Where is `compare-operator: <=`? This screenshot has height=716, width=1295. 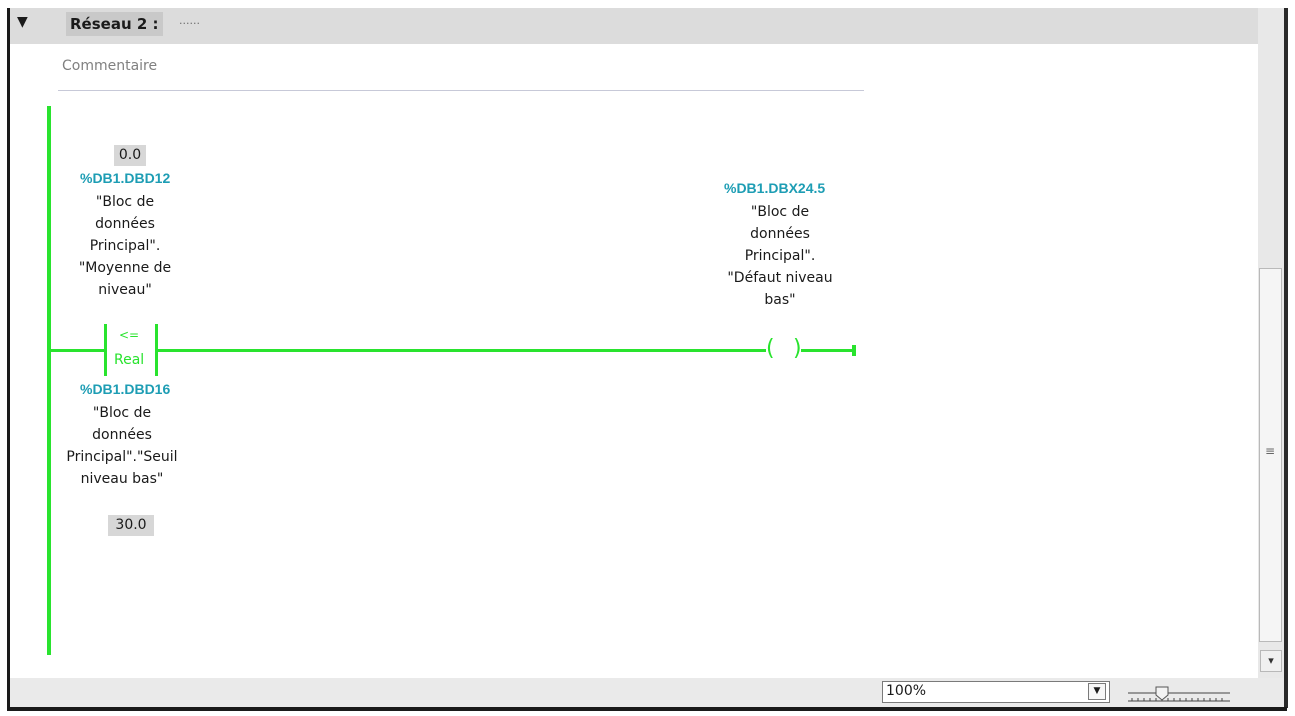 compare-operator: <= is located at coordinates (129, 335).